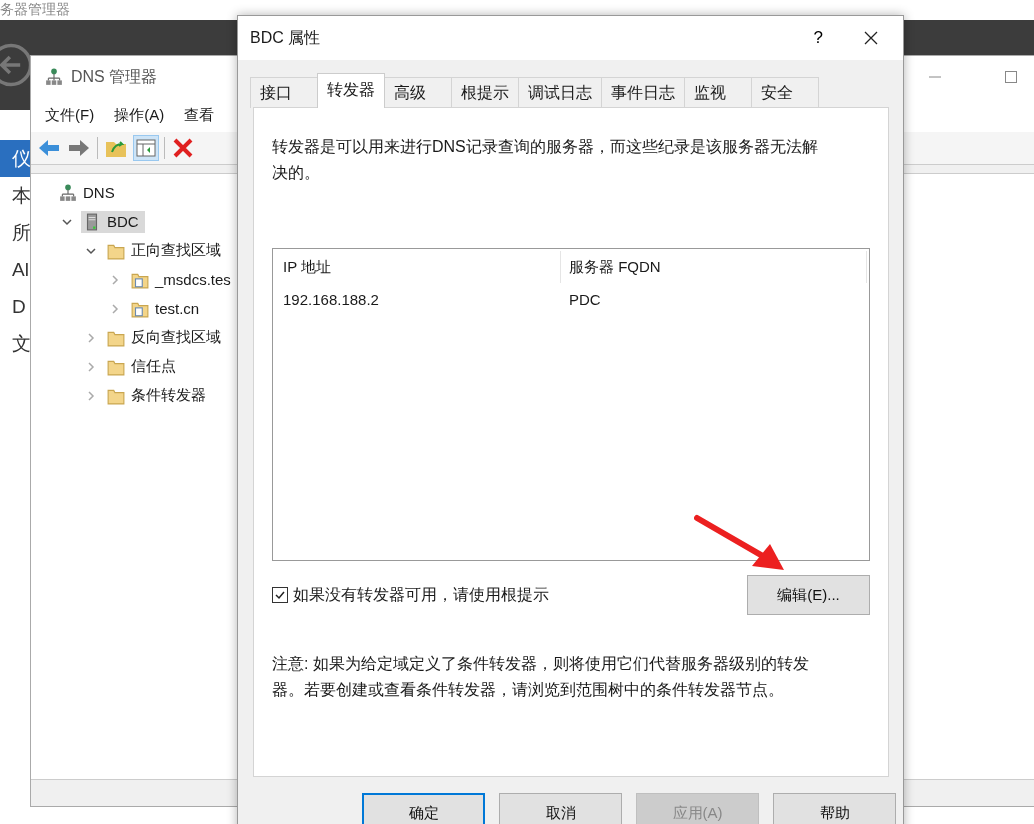 The width and height of the screenshot is (1034, 824). What do you see at coordinates (1011, 77) in the screenshot?
I see `maximize-icon` at bounding box center [1011, 77].